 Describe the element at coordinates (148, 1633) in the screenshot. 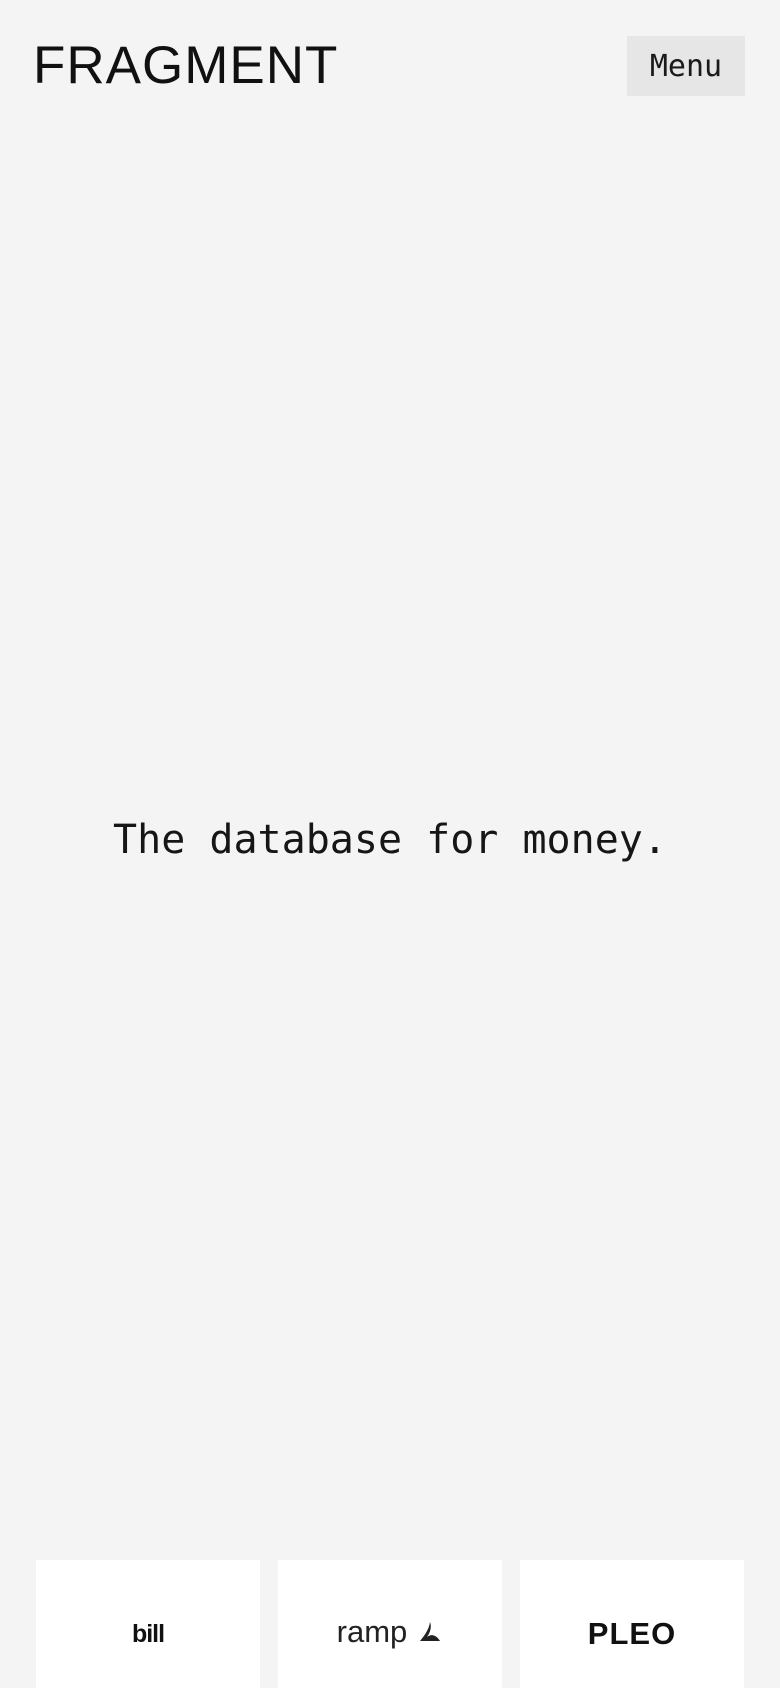

I see `bill-logo: bill` at that location.